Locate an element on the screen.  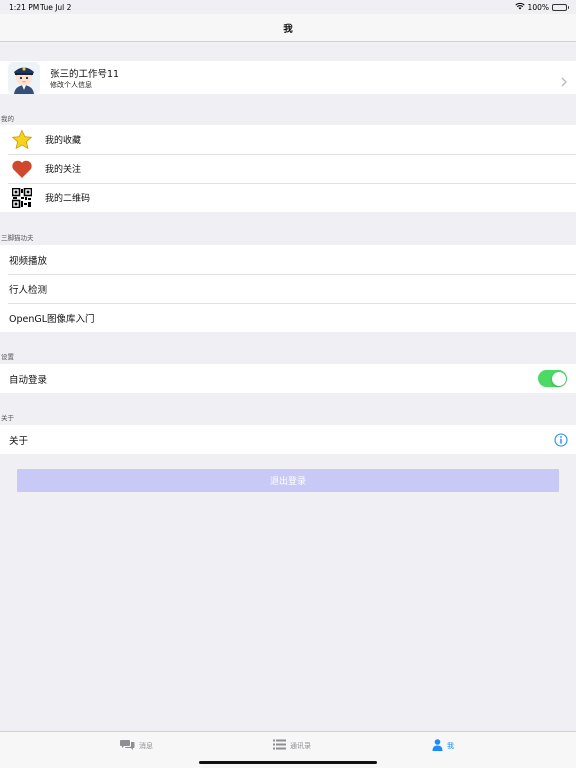
tab-contacts: 通讯录 is located at coordinates (292, 745).